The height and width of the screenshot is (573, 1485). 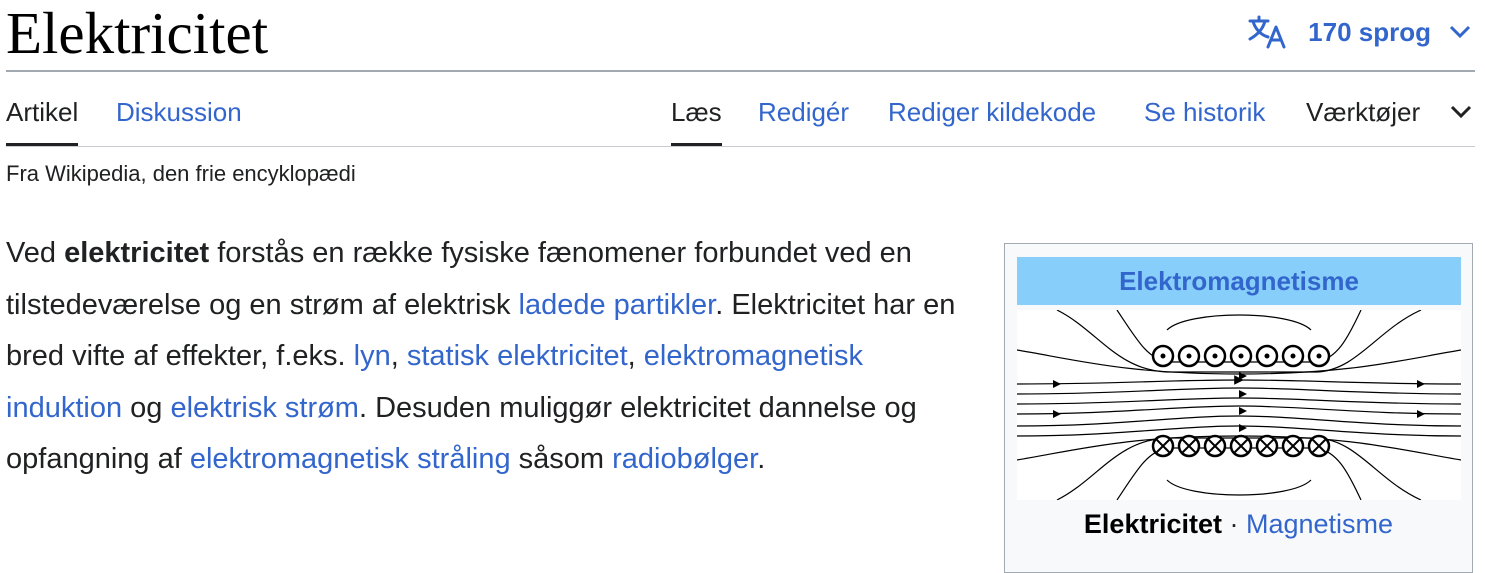 I want to click on tab-read: Læs, so click(x=696, y=120).